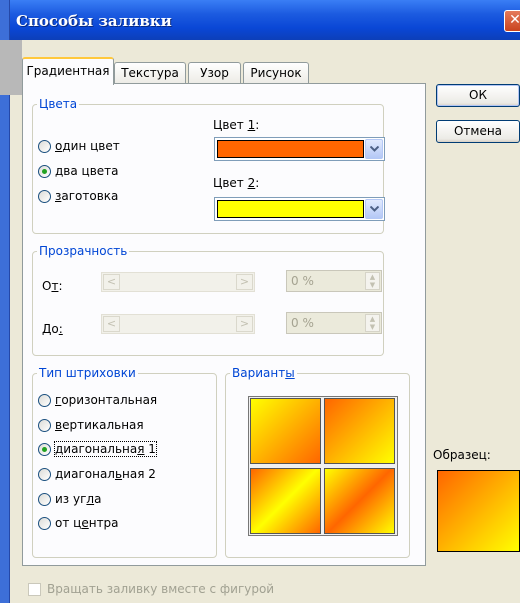 The width and height of the screenshot is (520, 603). What do you see at coordinates (59, 146) in the screenshot?
I see `label-key: о` at bounding box center [59, 146].